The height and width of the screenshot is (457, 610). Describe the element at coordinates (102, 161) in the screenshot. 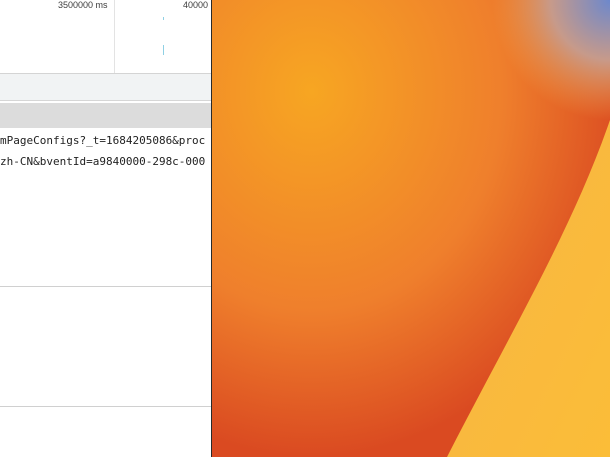

I see `request-row-url: zh-CN&bventId=a9840000-298c-000` at that location.